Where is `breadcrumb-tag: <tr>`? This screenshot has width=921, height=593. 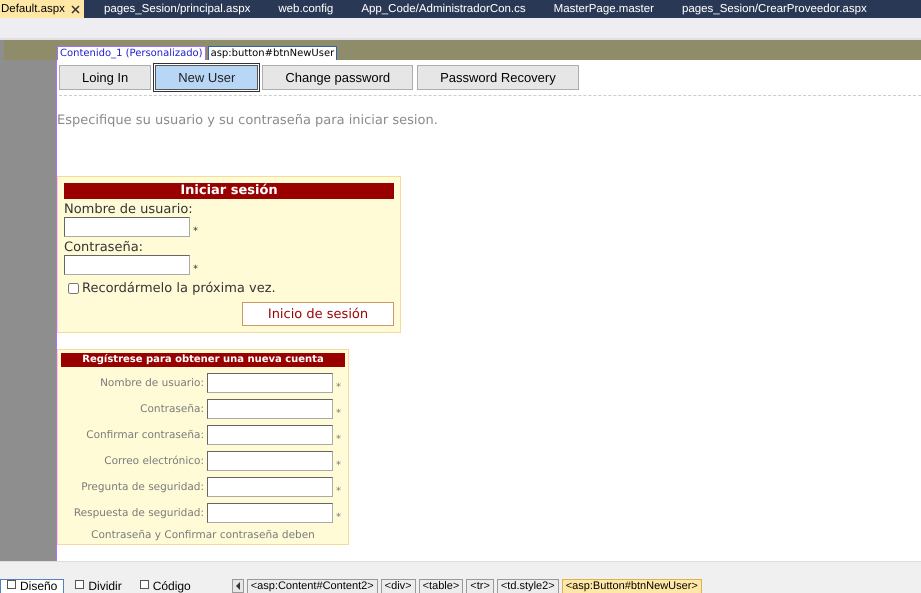
breadcrumb-tag: <tr> is located at coordinates (480, 586).